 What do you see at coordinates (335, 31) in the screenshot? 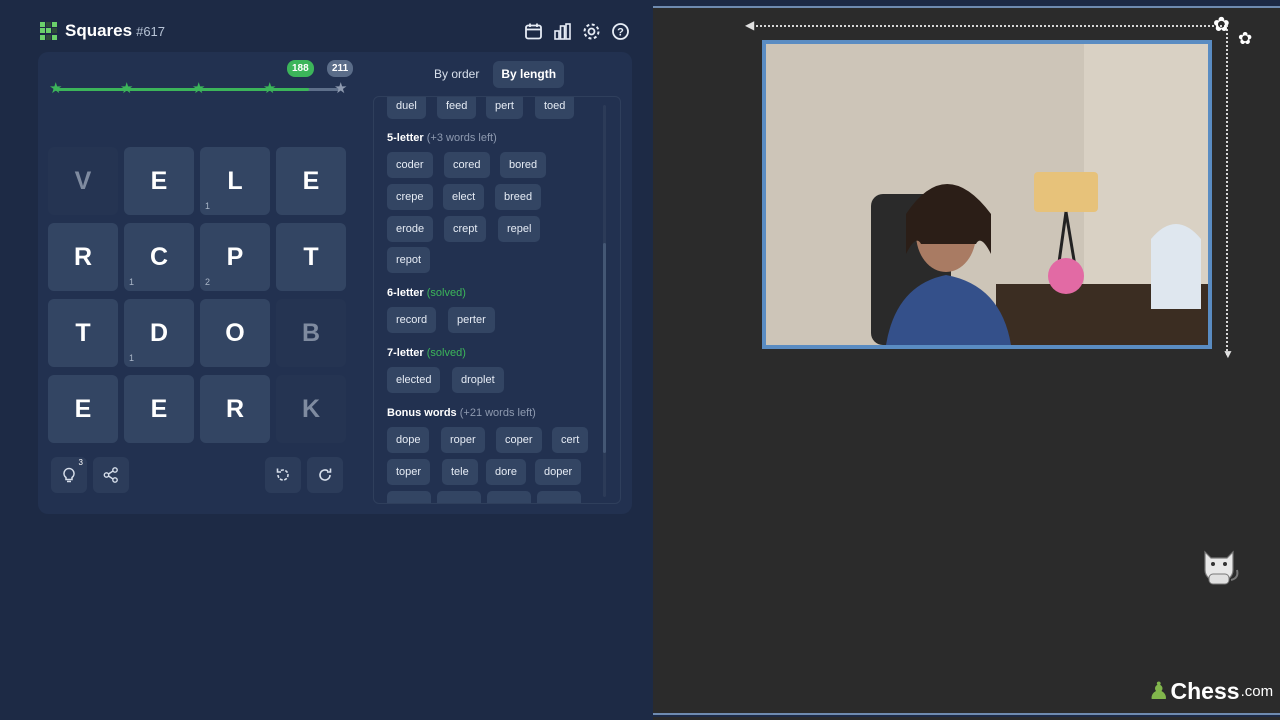
I see `game-header: Squares #617 ?` at bounding box center [335, 31].